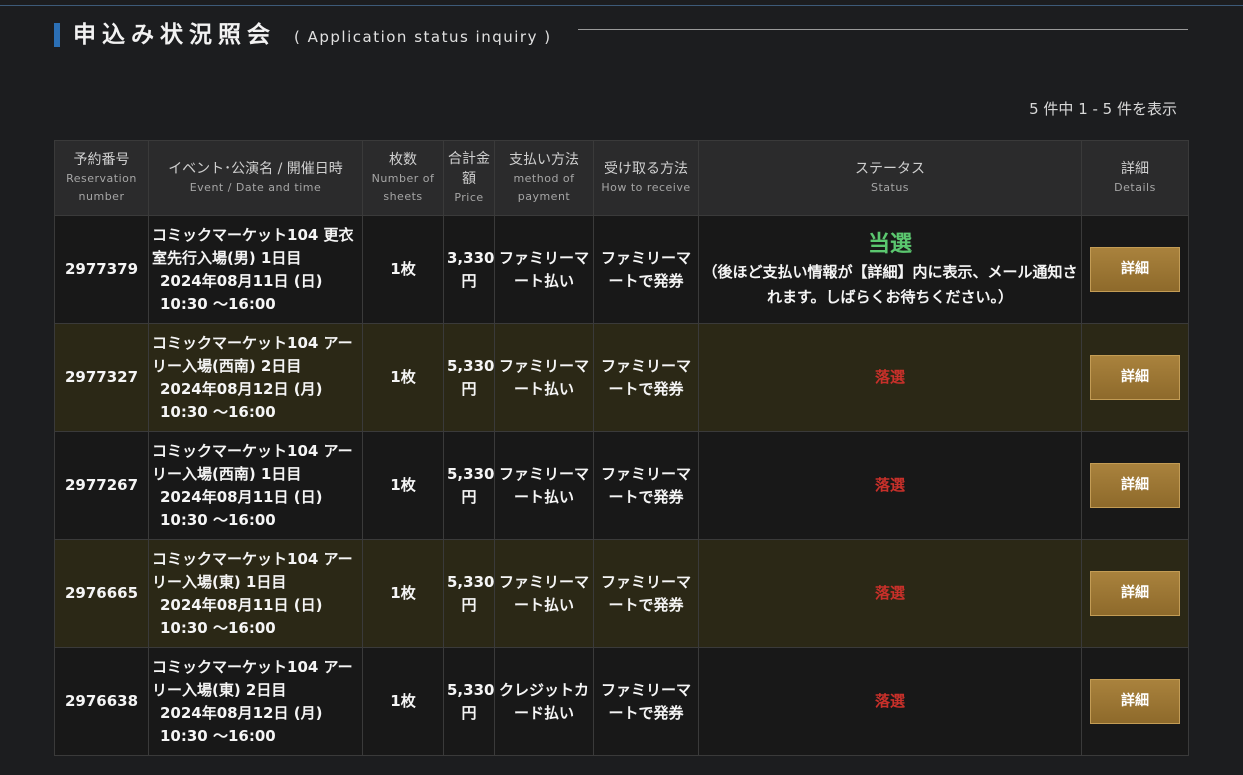  I want to click on col-header-payment: 支払い方法 method of payment, so click(544, 178).